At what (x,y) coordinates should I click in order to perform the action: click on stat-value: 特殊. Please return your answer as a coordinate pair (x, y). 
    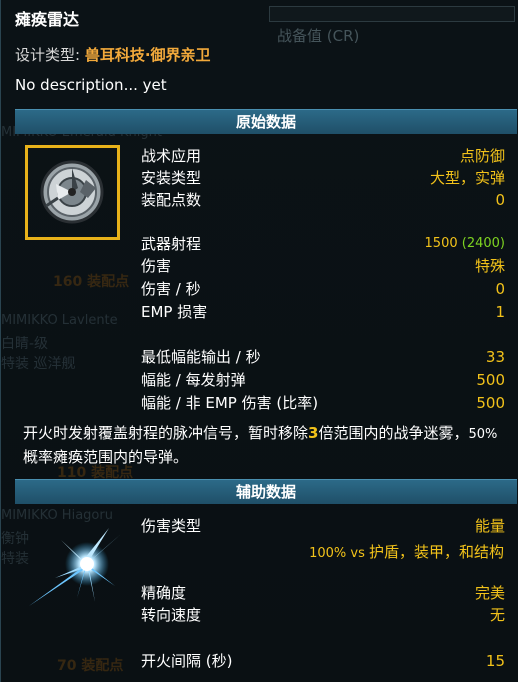
    Looking at the image, I should click on (489, 266).